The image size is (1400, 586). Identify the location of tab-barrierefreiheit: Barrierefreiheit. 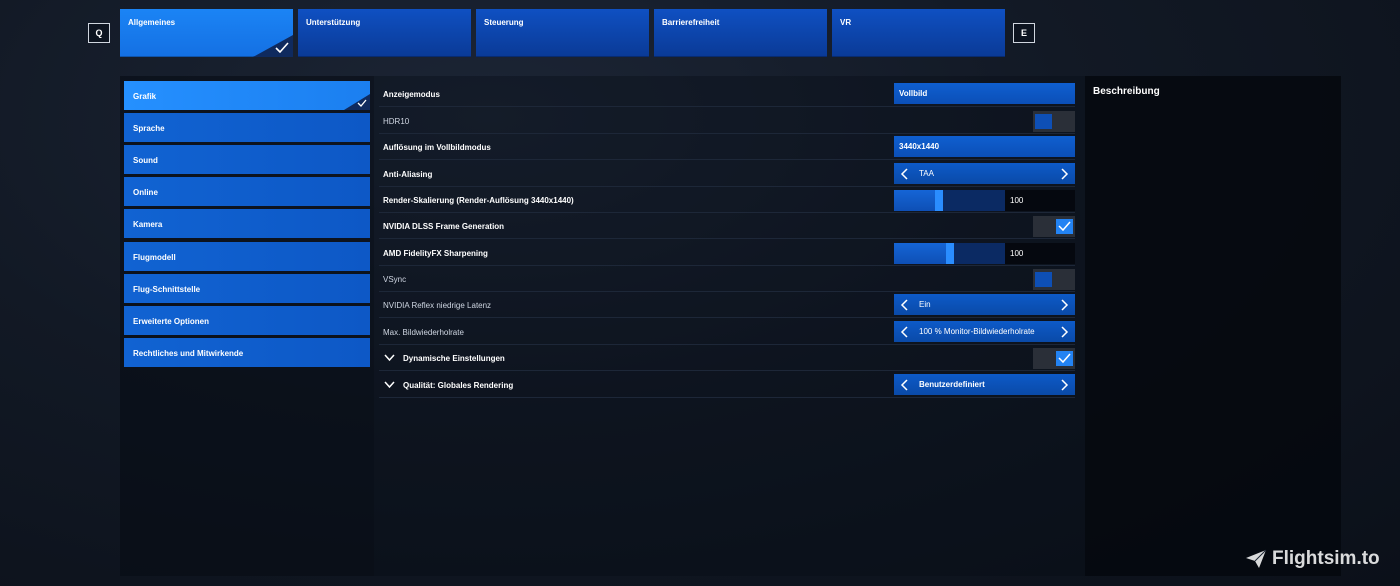
(740, 33).